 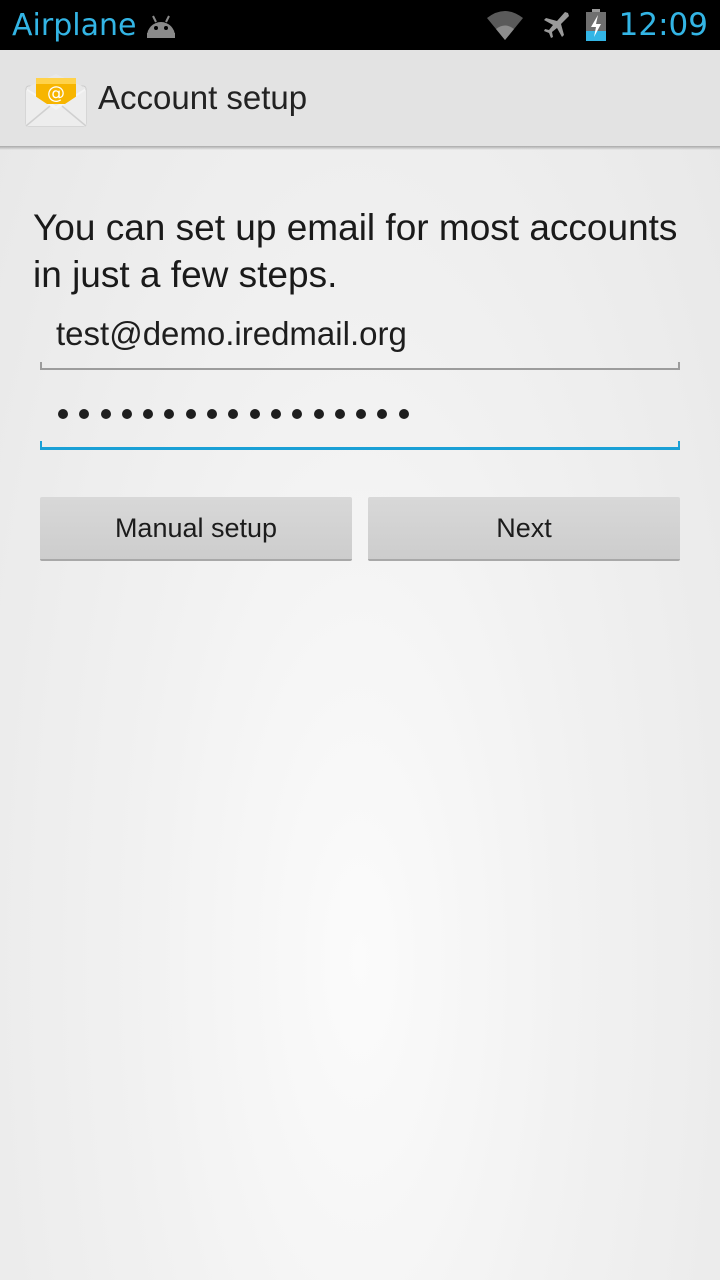 What do you see at coordinates (360, 148) in the screenshot?
I see `action-bar-shadow` at bounding box center [360, 148].